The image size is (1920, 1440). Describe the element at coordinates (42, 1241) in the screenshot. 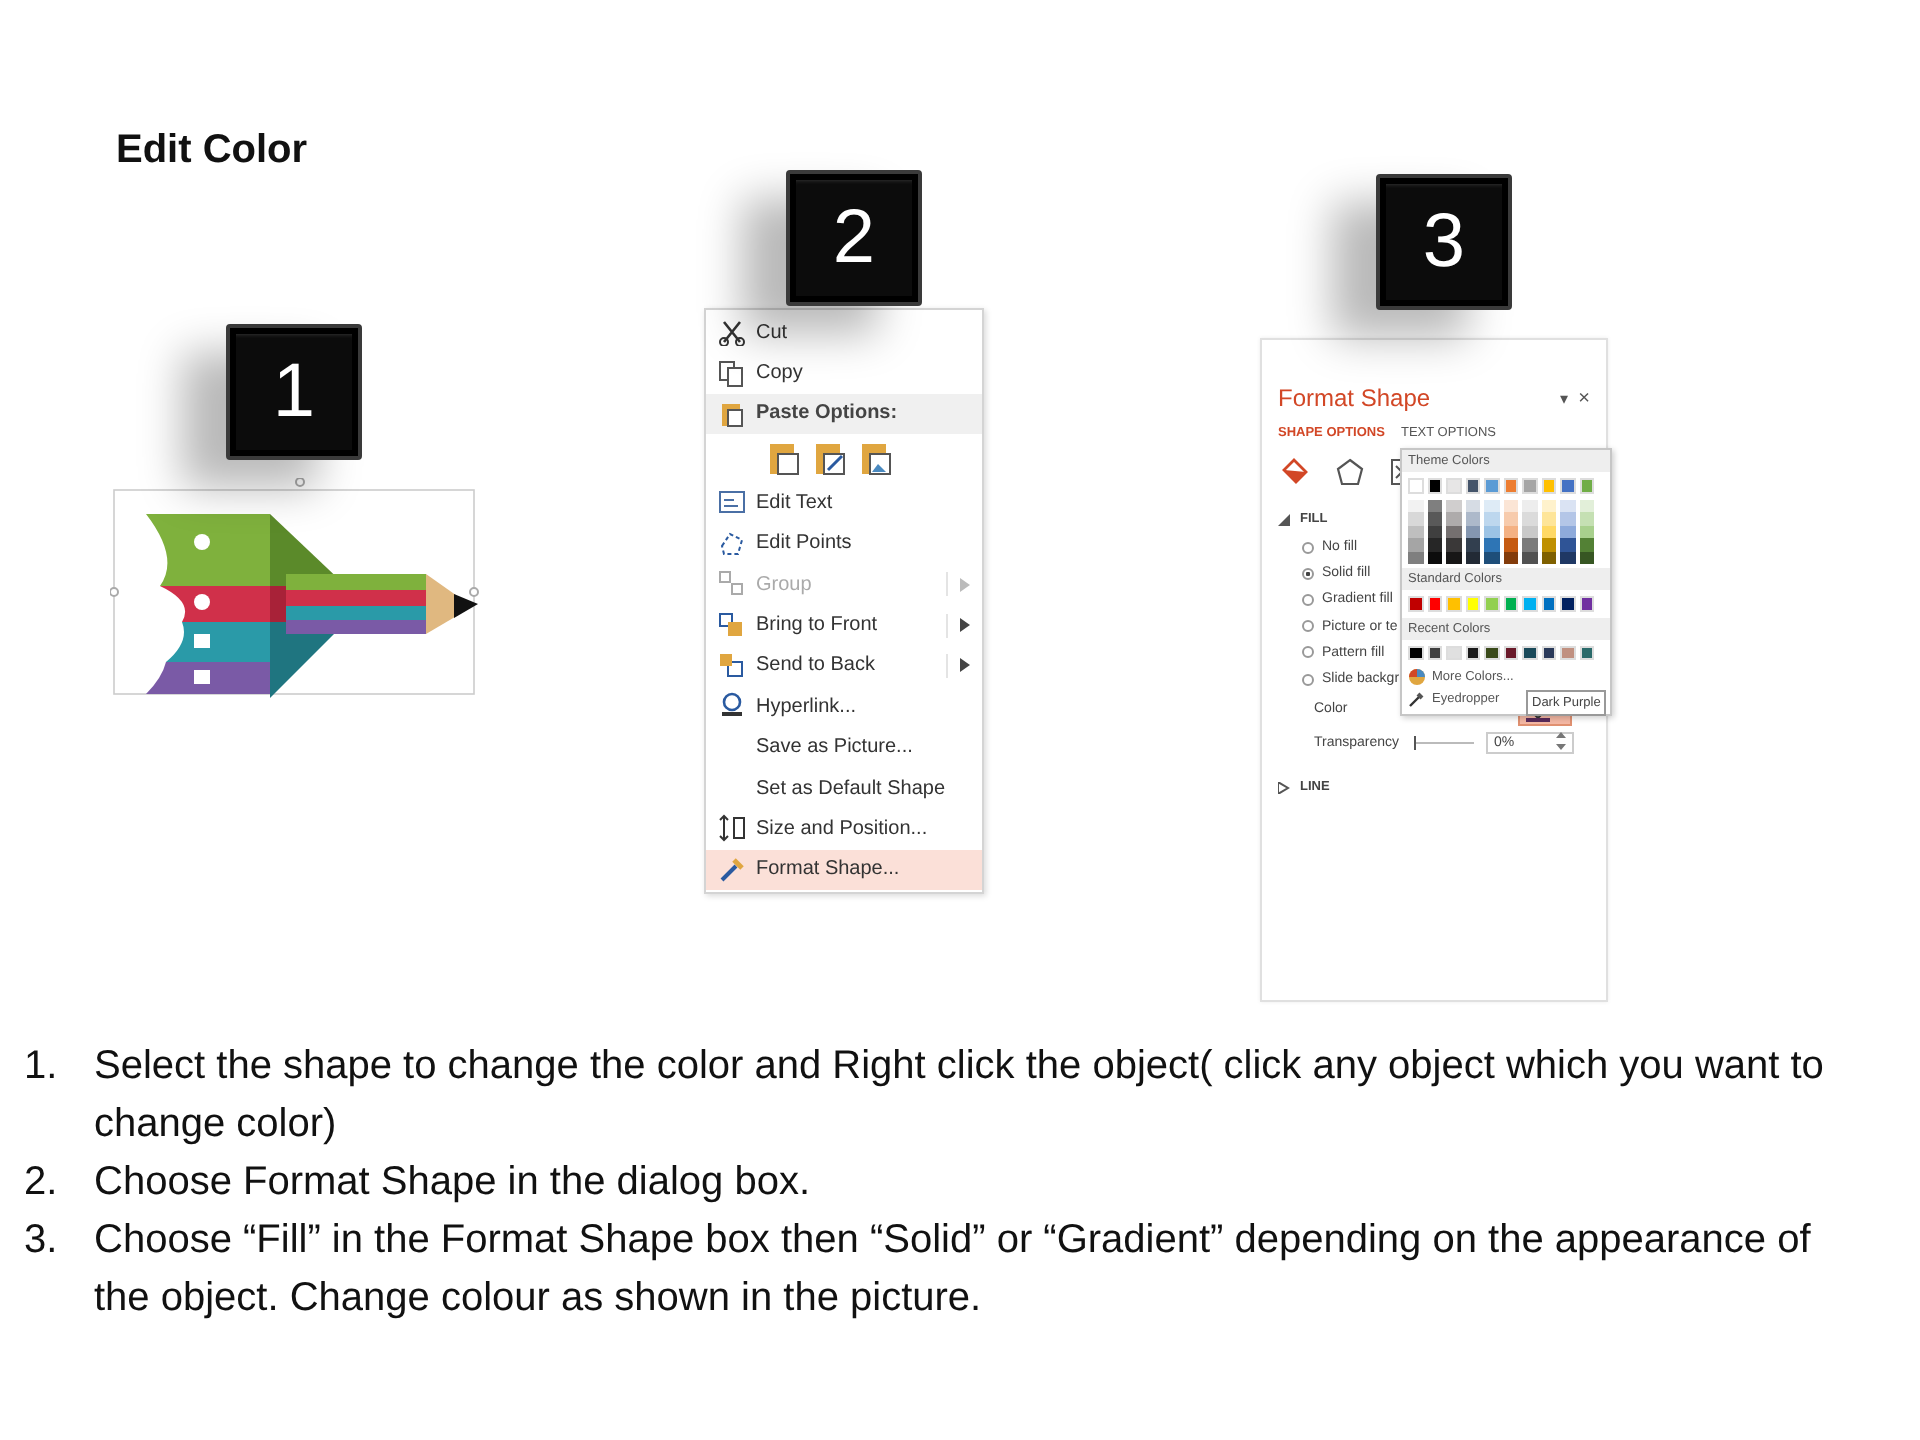

I see `list-number: 3.` at that location.